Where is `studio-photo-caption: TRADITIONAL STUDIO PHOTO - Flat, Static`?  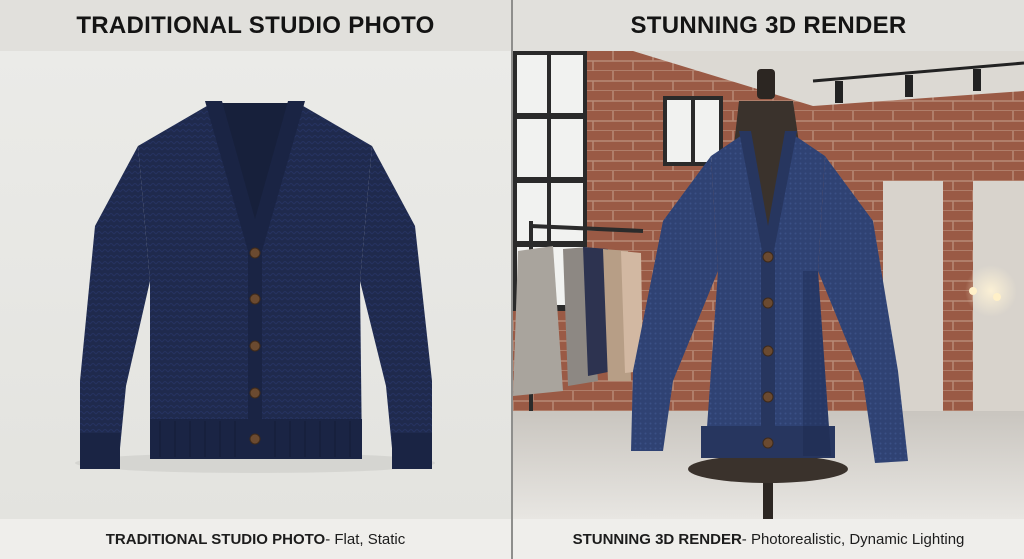
studio-photo-caption: TRADITIONAL STUDIO PHOTO - Flat, Static is located at coordinates (255, 539).